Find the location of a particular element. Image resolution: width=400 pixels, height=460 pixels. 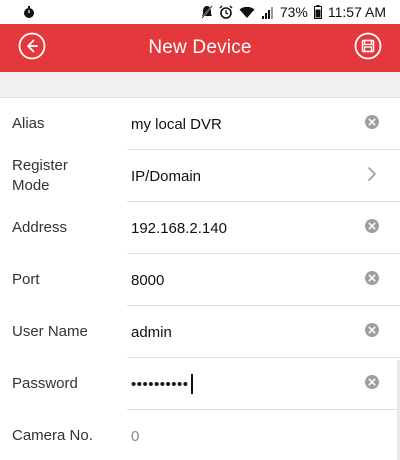

text-cursor is located at coordinates (191, 384).